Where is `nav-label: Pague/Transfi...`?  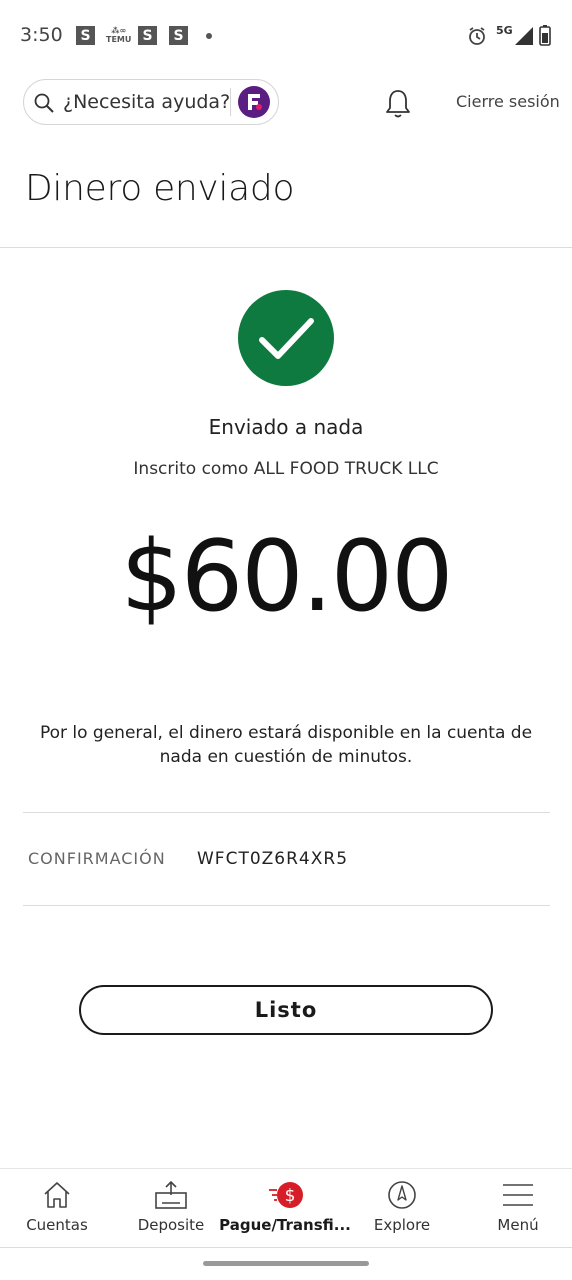
nav-label: Pague/Transfi... is located at coordinates (285, 1225).